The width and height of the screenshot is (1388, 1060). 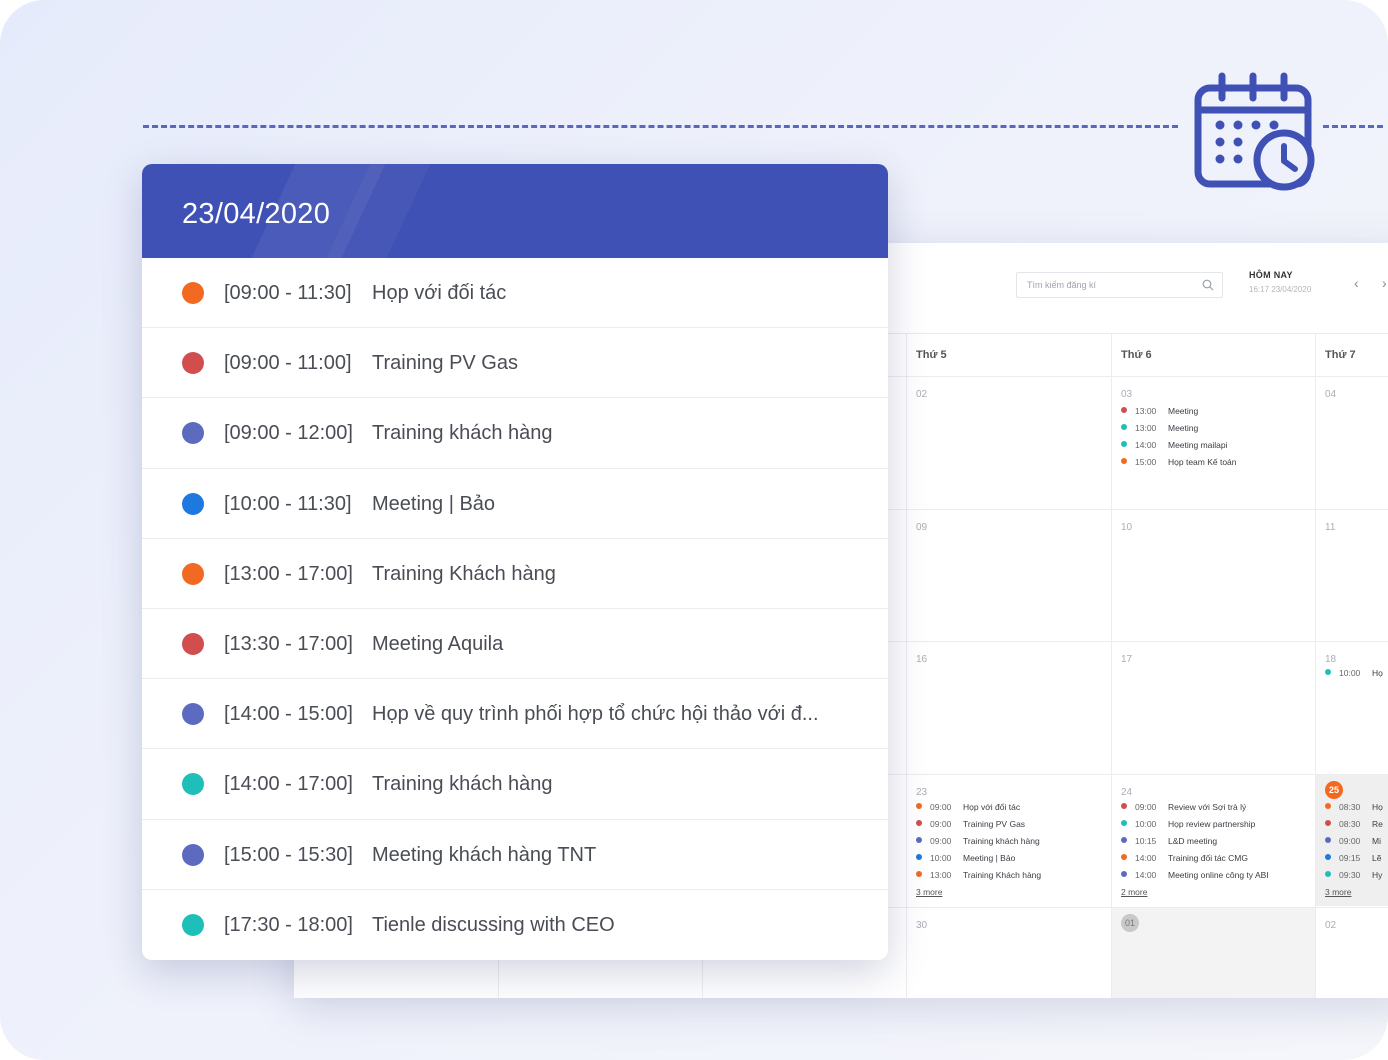 I want to click on day-cell: 11, so click(x=1351, y=576).